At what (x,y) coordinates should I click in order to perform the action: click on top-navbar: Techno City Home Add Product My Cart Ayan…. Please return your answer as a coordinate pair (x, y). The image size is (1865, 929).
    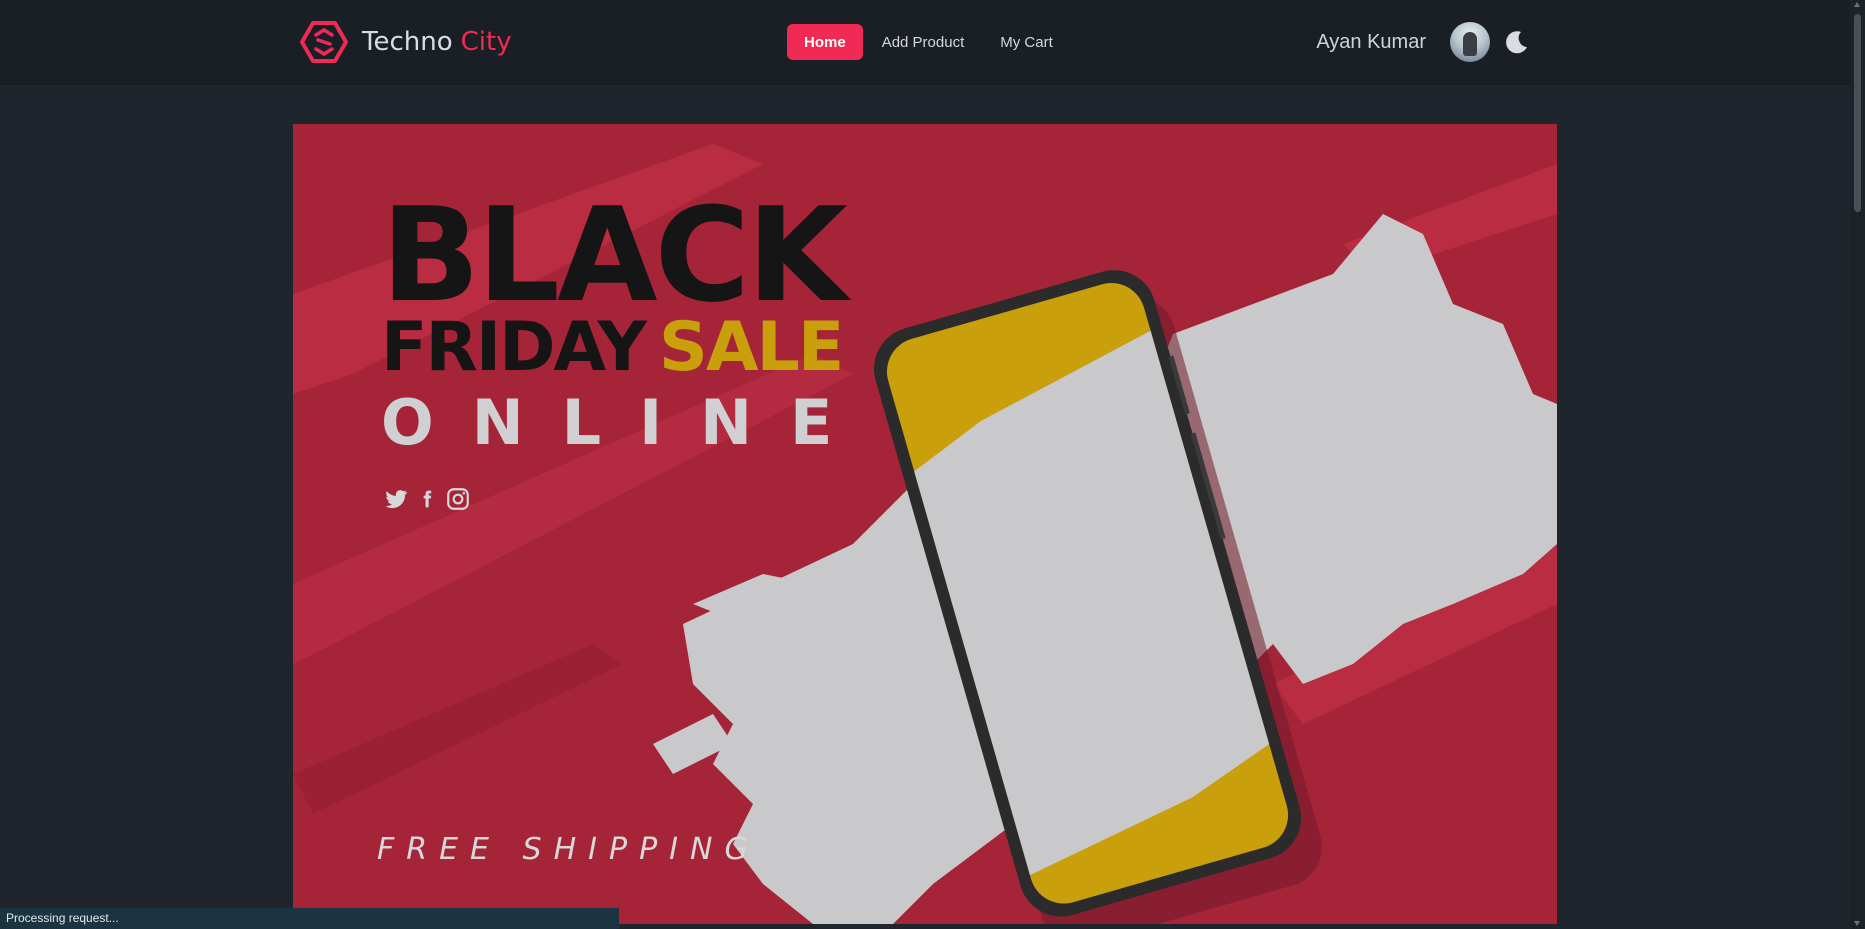
    Looking at the image, I should click on (925, 42).